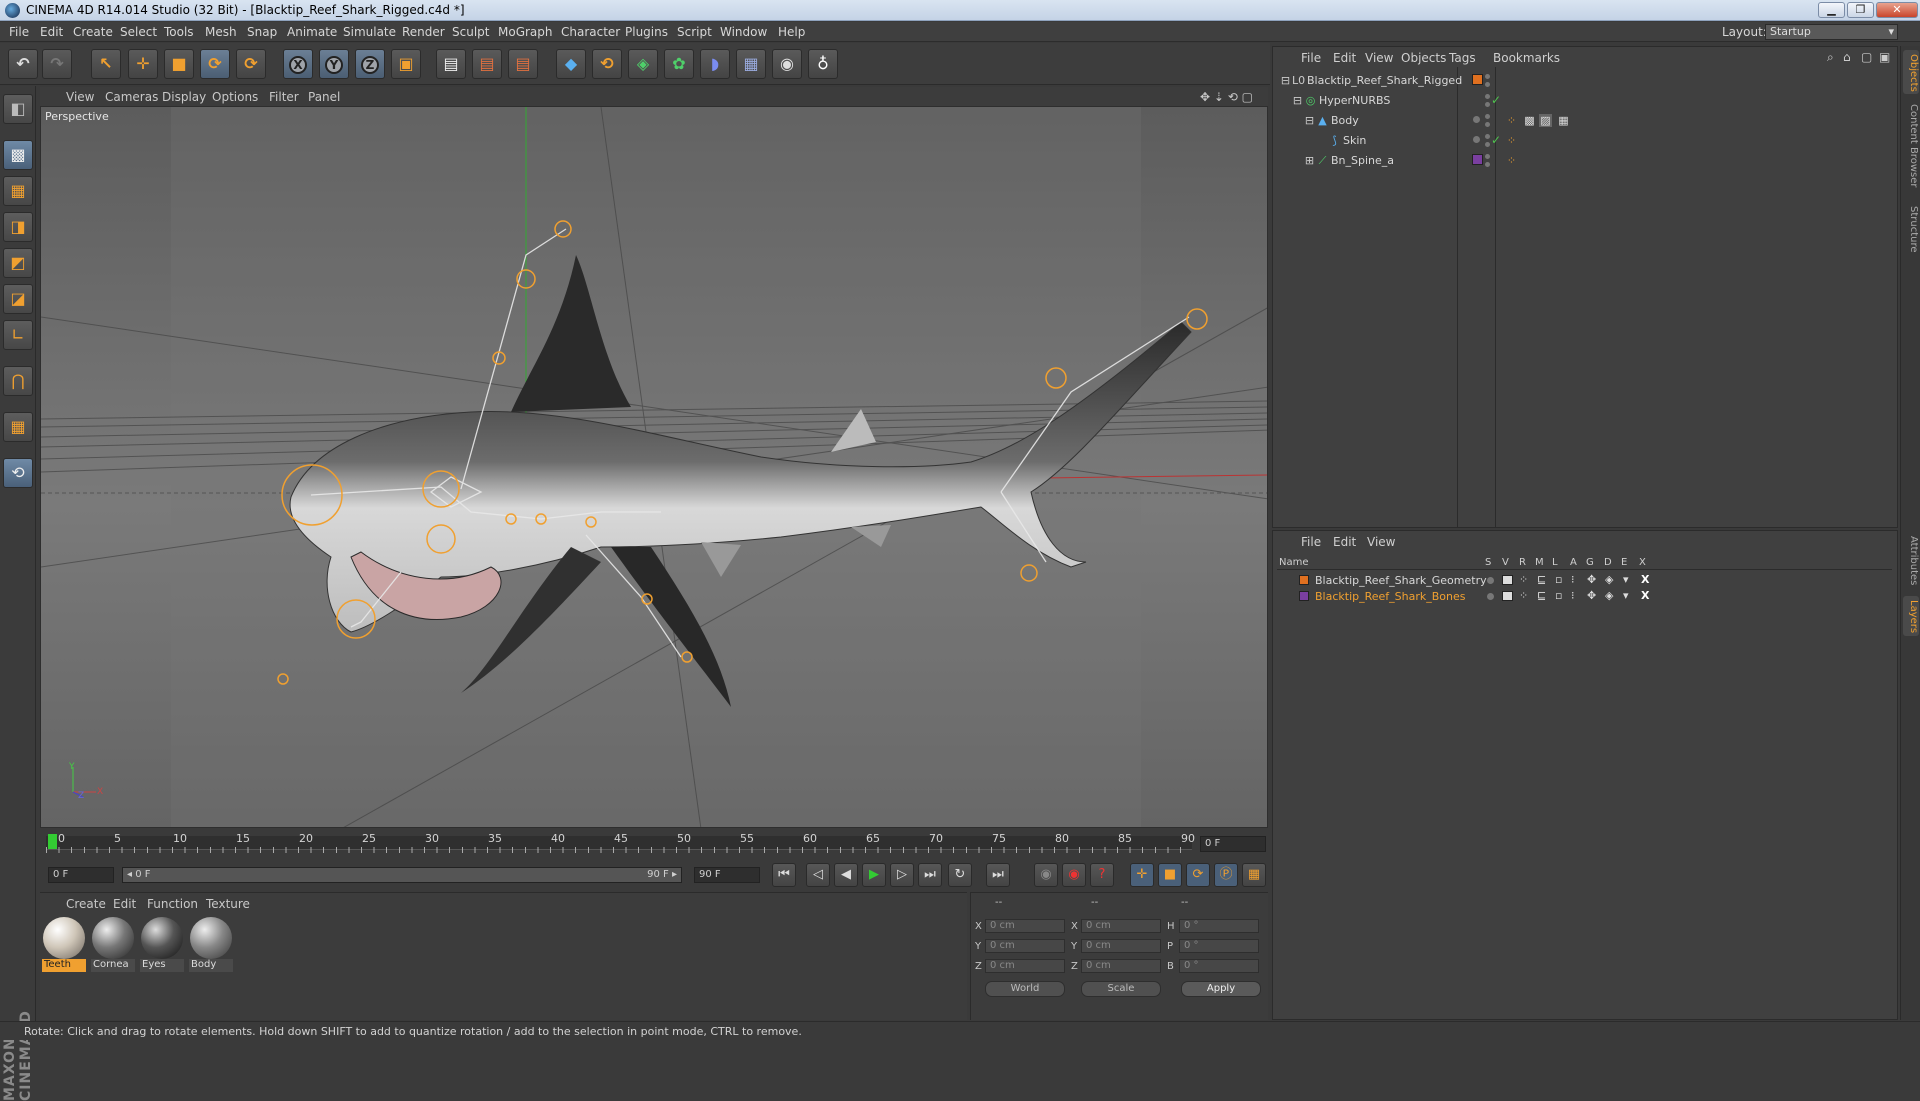 The width and height of the screenshot is (1920, 1101). What do you see at coordinates (1511, 120) in the screenshot?
I see `phong-tag-icon: ⁘` at bounding box center [1511, 120].